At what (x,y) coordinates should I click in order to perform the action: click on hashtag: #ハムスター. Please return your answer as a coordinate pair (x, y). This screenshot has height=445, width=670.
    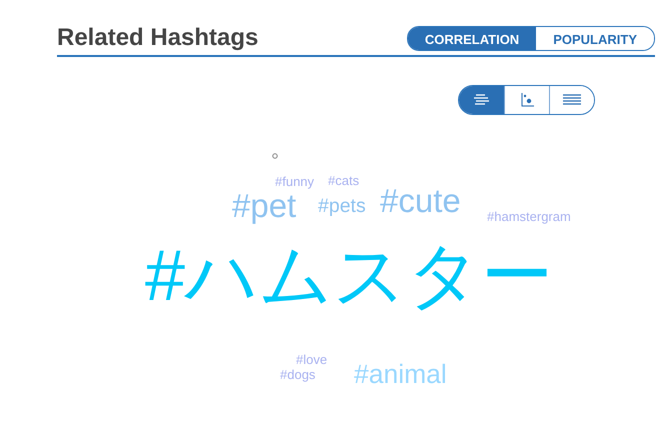
    Looking at the image, I should click on (349, 276).